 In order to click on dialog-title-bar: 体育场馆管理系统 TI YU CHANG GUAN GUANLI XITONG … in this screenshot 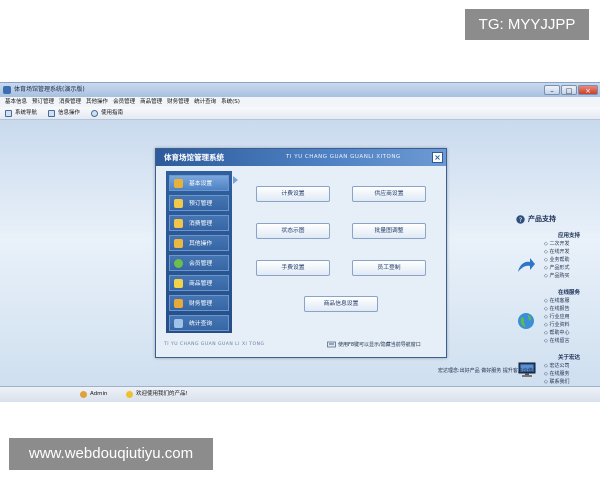, I will do `click(301, 157)`.